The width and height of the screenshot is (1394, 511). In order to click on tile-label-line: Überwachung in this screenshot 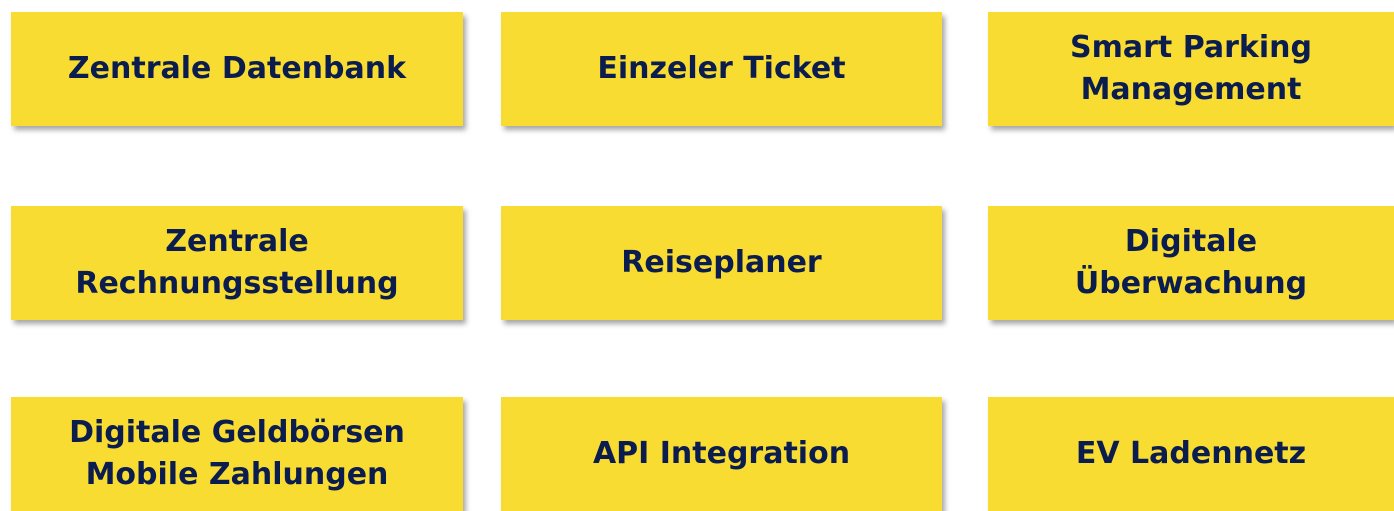, I will do `click(1191, 283)`.